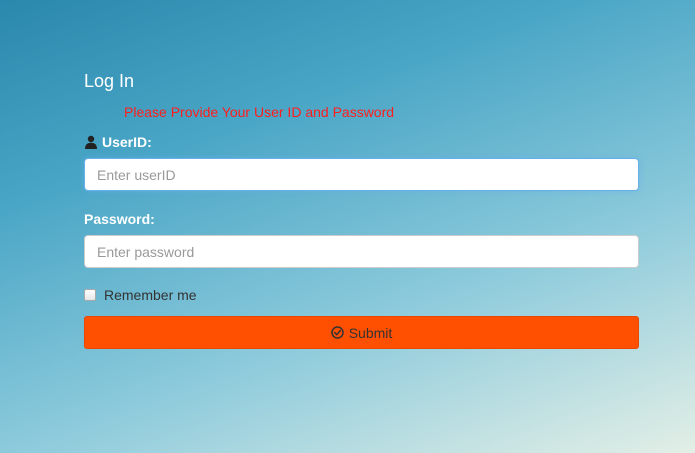 The image size is (695, 453). Describe the element at coordinates (150, 295) in the screenshot. I see `remember-me-label: Remember me` at that location.